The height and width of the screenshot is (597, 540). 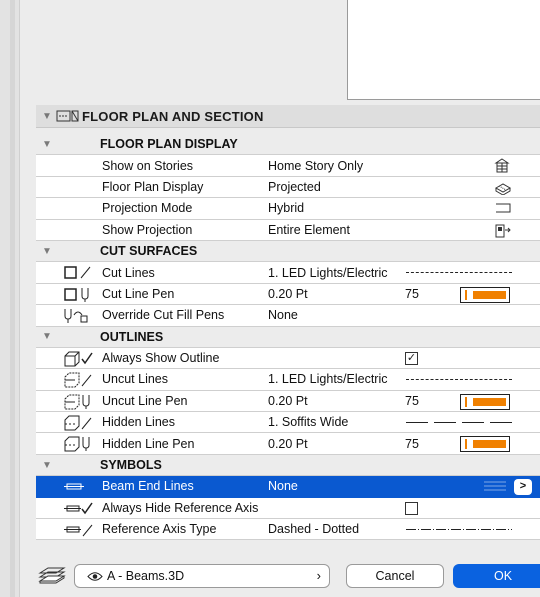 I want to click on row-value: Entire Element, so click(x=309, y=230).